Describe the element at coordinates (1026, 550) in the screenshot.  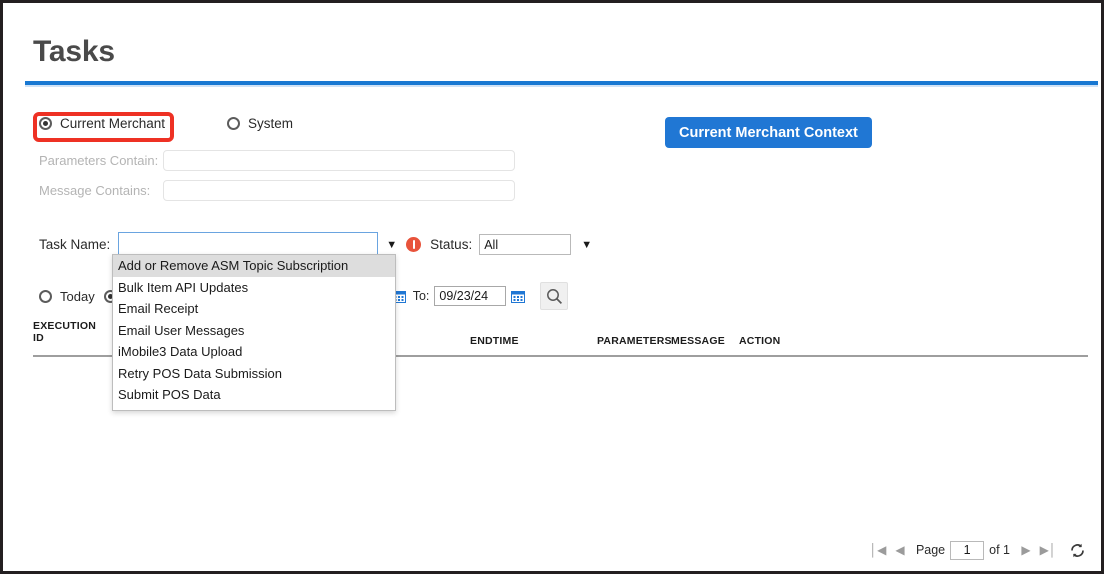
I see `next-page-icon: ▶` at that location.